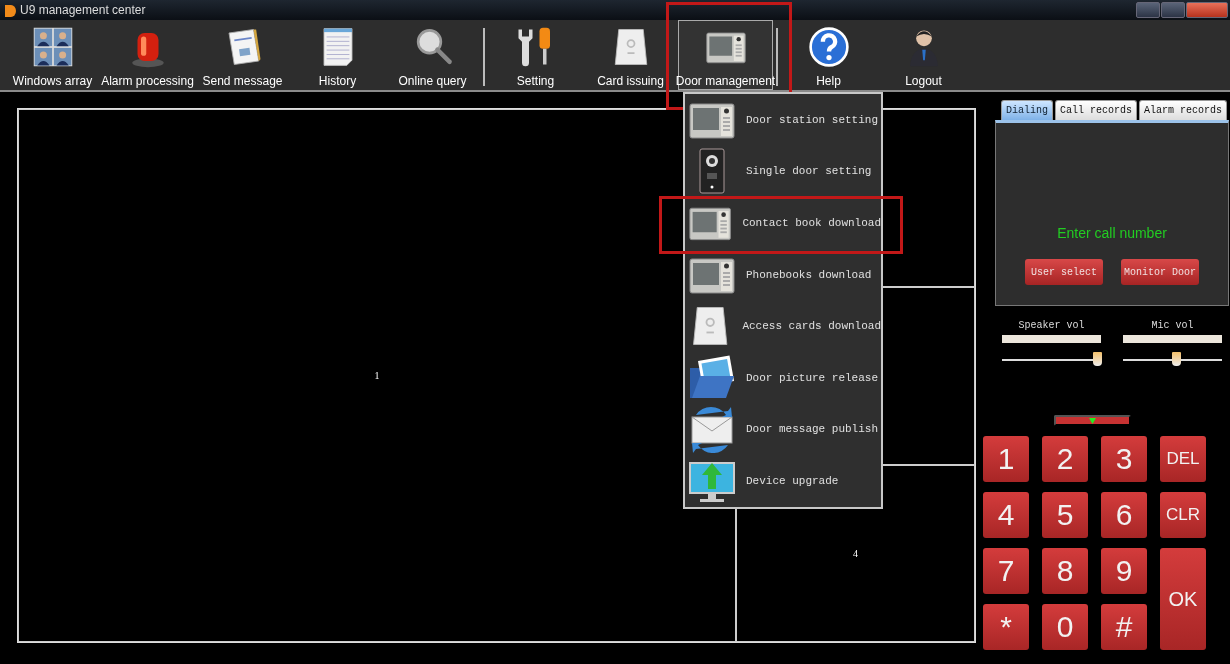 The height and width of the screenshot is (664, 1230). What do you see at coordinates (1172, 325) in the screenshot?
I see `volume-label: Mic vol` at bounding box center [1172, 325].